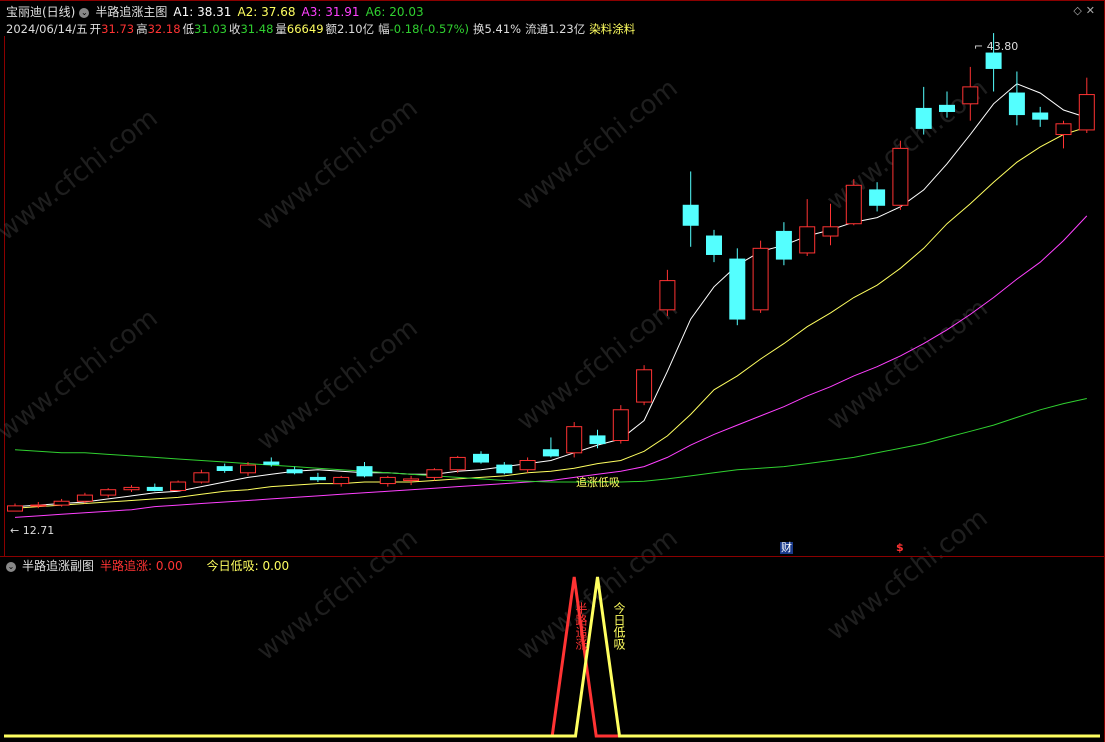  What do you see at coordinates (118, 29) in the screenshot?
I see `open-value: 31.73` at bounding box center [118, 29].